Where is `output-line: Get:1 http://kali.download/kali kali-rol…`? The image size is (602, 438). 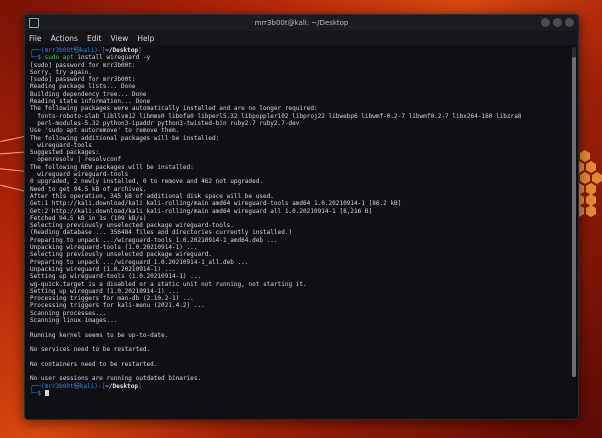 output-line: Get:1 http://kali.download/kali kali-rol… is located at coordinates (216, 204).